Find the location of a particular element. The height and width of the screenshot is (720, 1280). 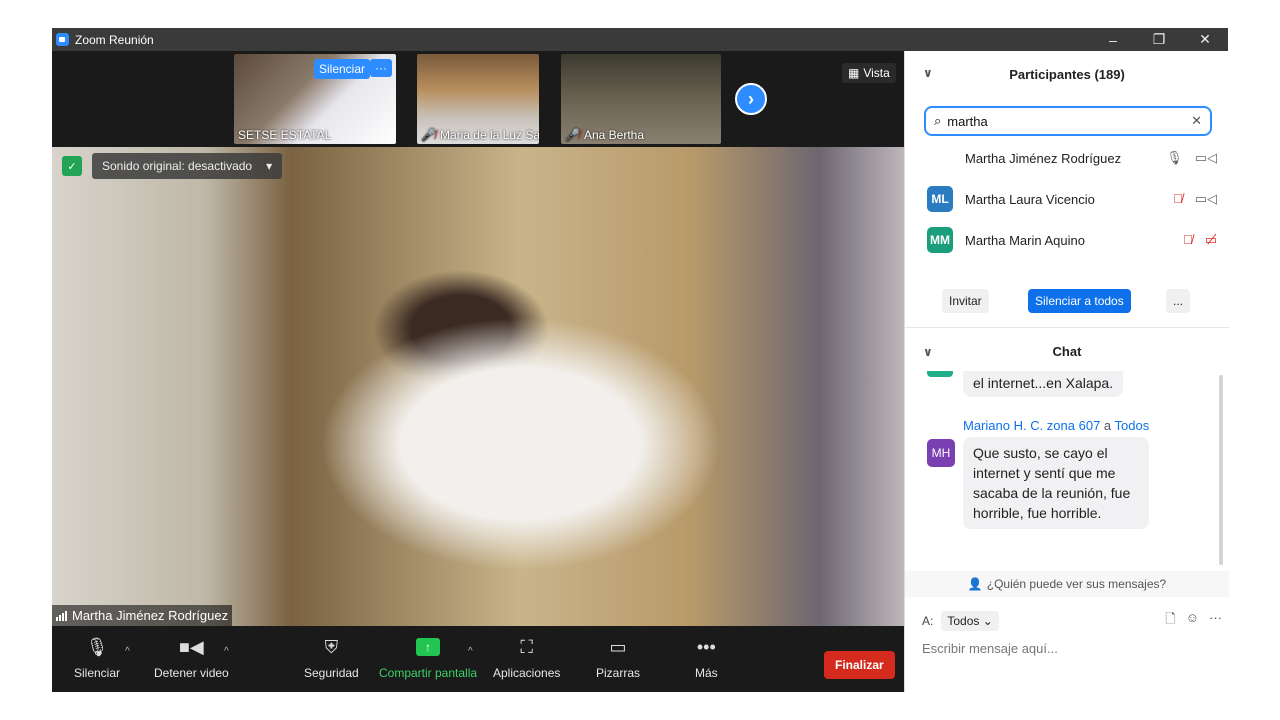

file-icon: 🗋 is located at coordinates (1170, 621).